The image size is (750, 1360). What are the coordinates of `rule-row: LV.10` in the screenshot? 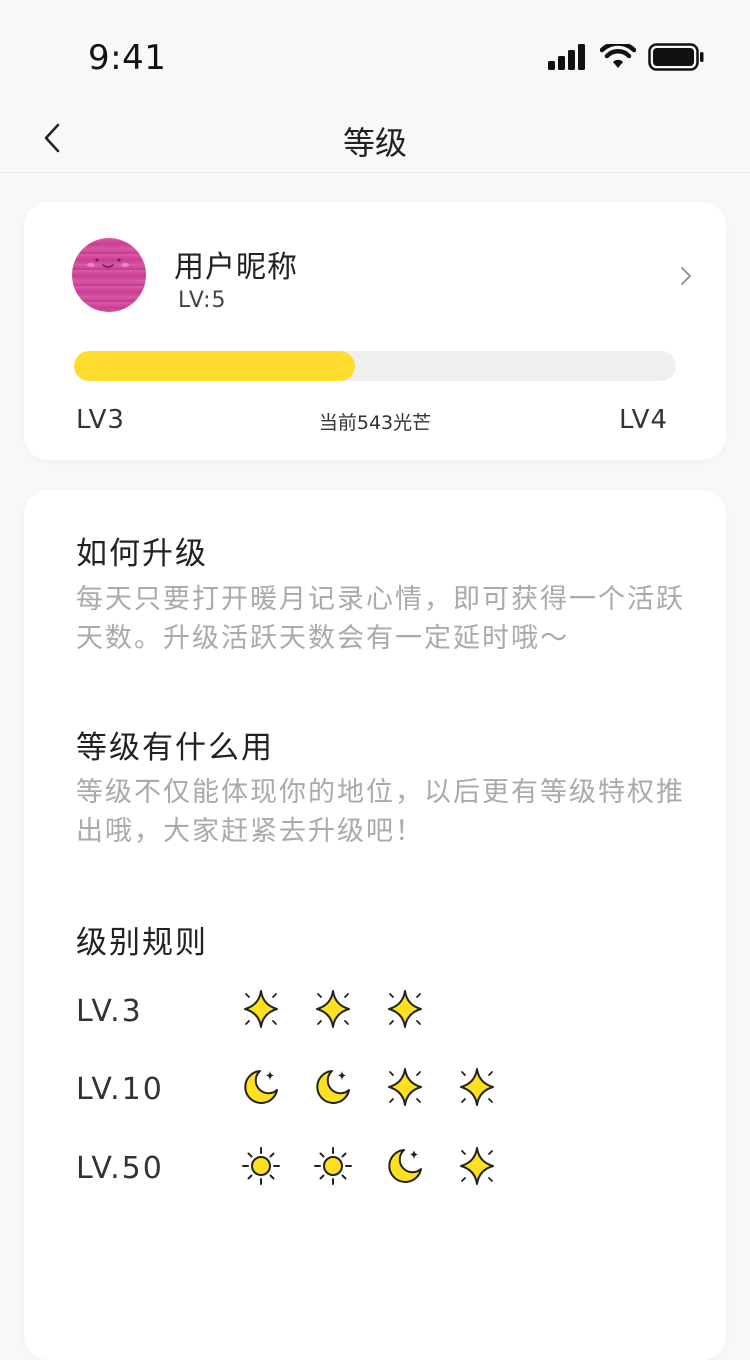 It's located at (375, 1091).